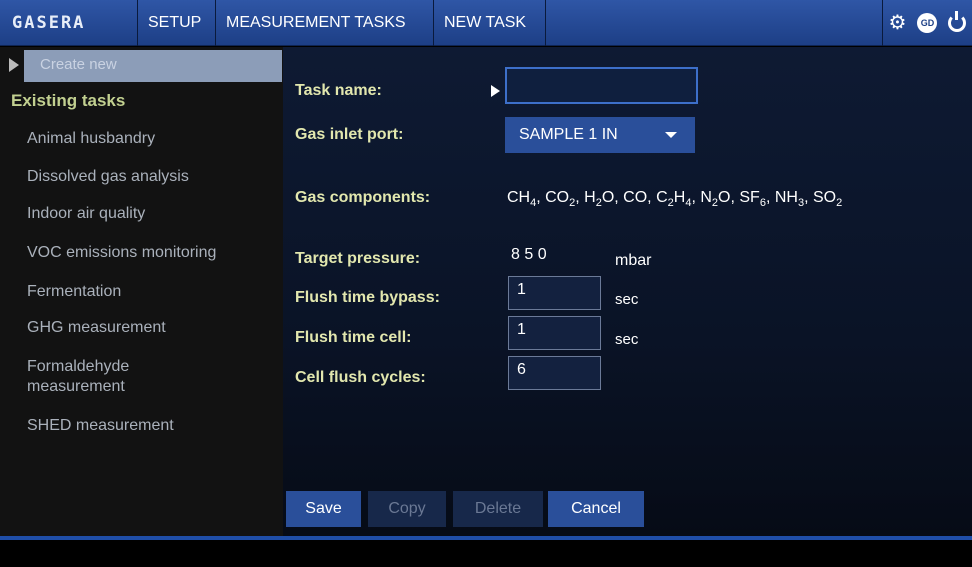  I want to click on nav-setup: SETUP, so click(177, 23).